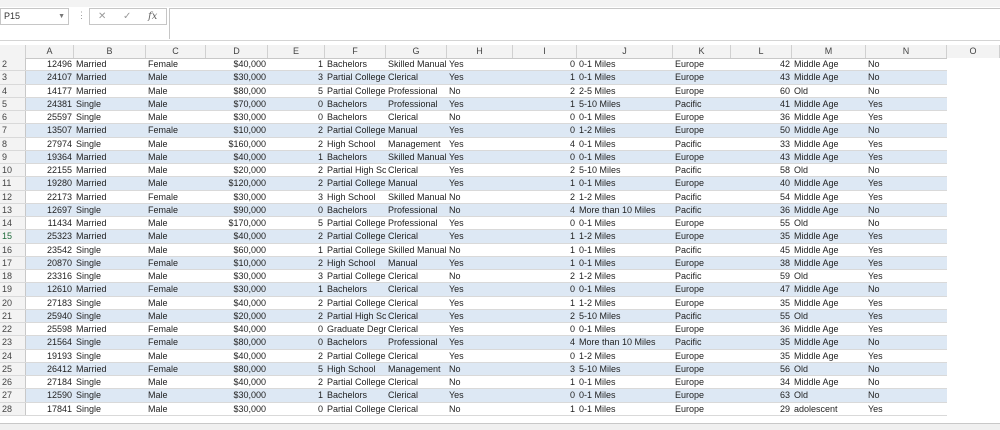 This screenshot has height=430, width=1000. Describe the element at coordinates (829, 409) in the screenshot. I see `cell-m: adolescent` at that location.